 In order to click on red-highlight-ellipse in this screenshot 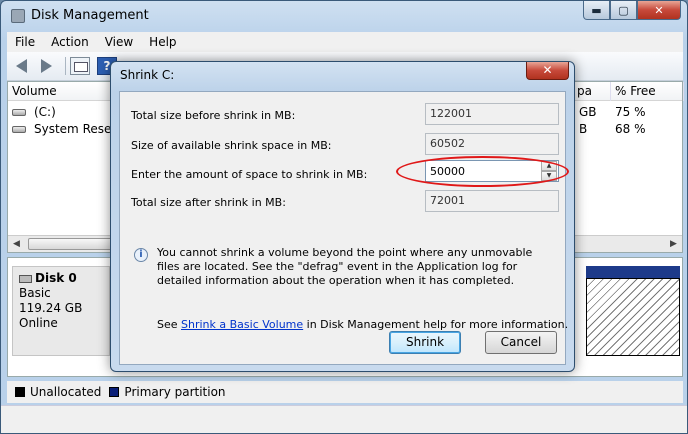, I will do `click(482, 171)`.